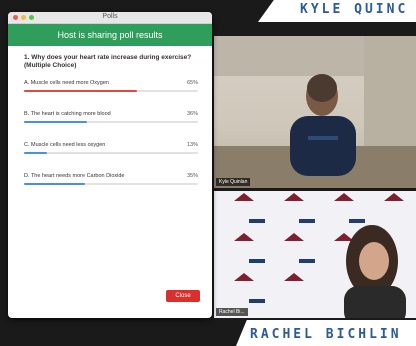  I want to click on window-title: Polls, so click(110, 16).